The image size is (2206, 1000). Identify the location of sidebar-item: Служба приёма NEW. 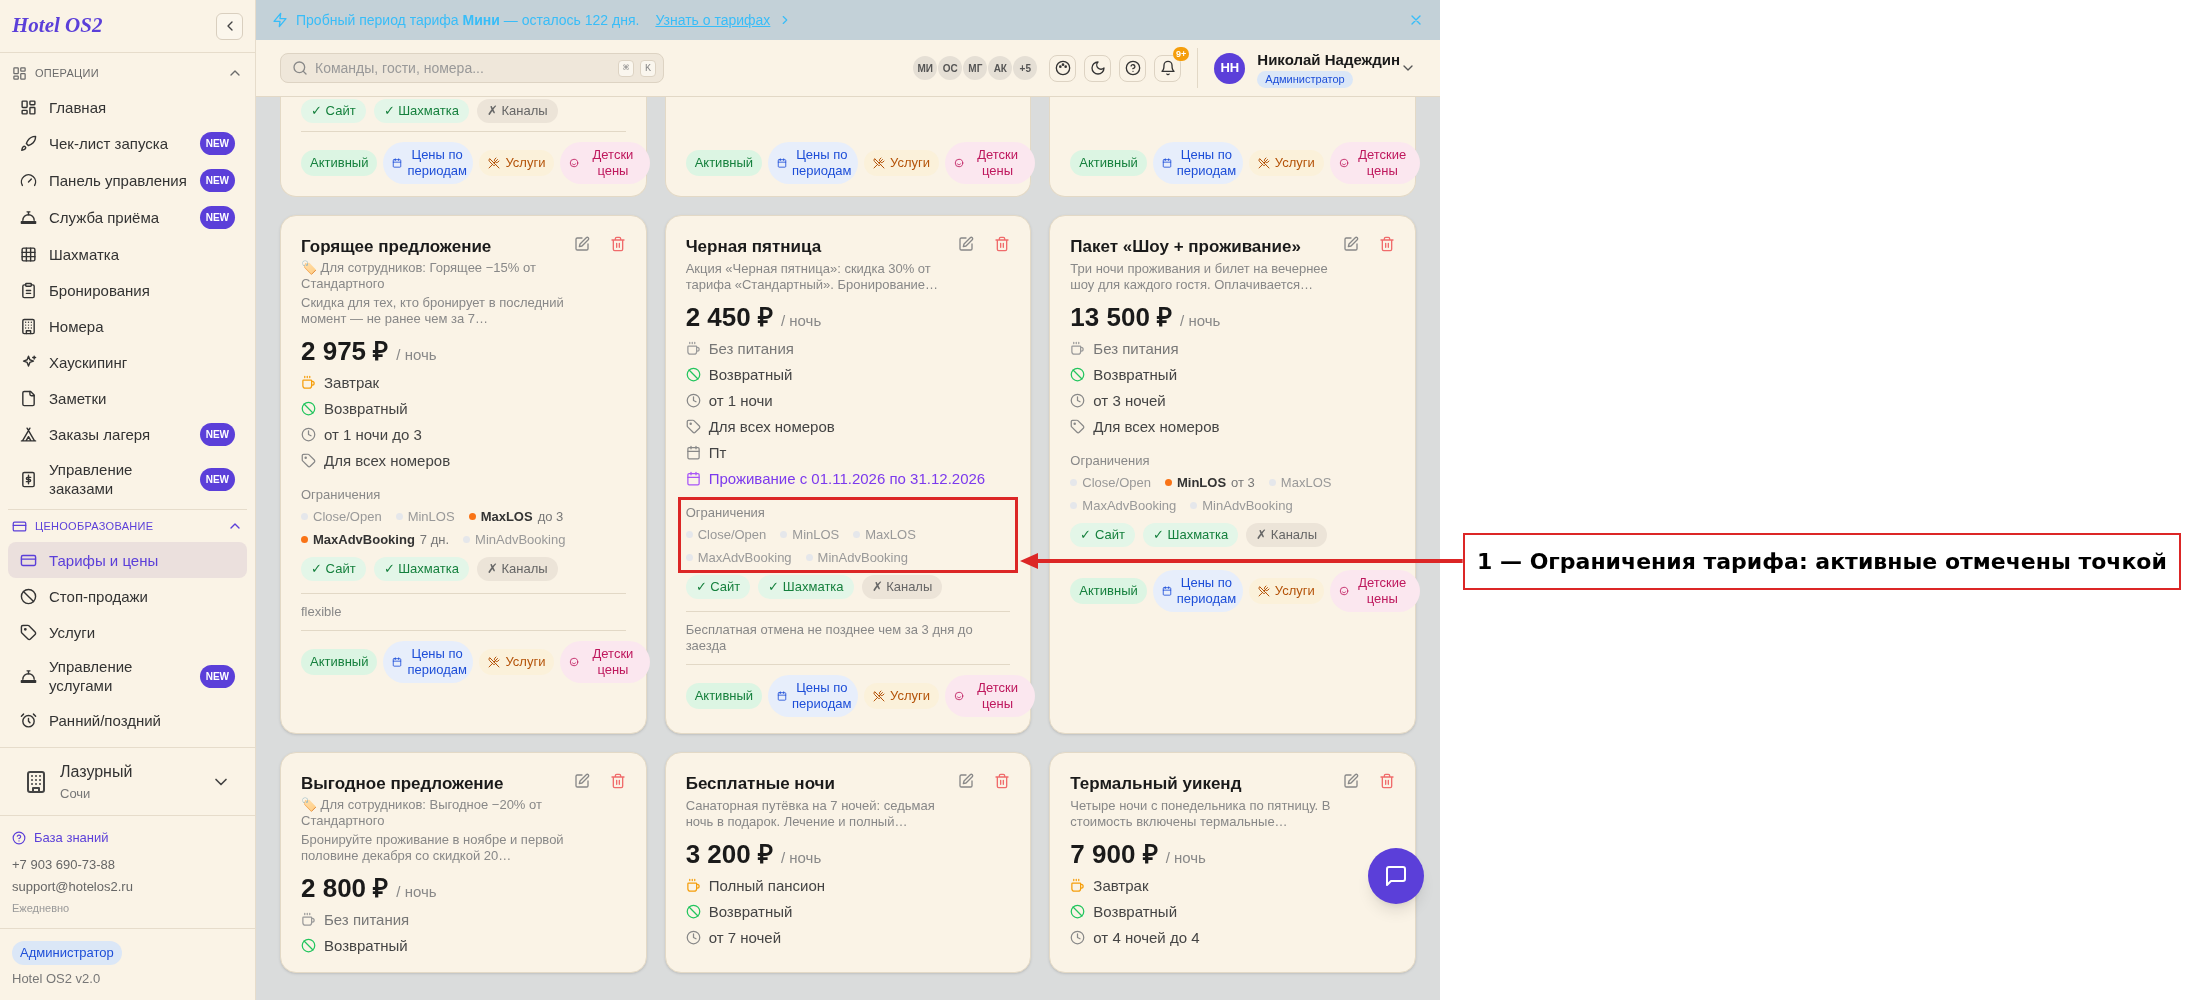
(127, 217).